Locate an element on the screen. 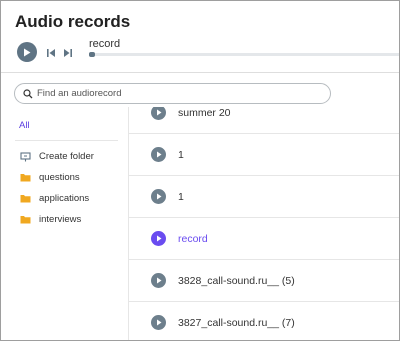  create-folder-button: Create folder is located at coordinates (57, 156).